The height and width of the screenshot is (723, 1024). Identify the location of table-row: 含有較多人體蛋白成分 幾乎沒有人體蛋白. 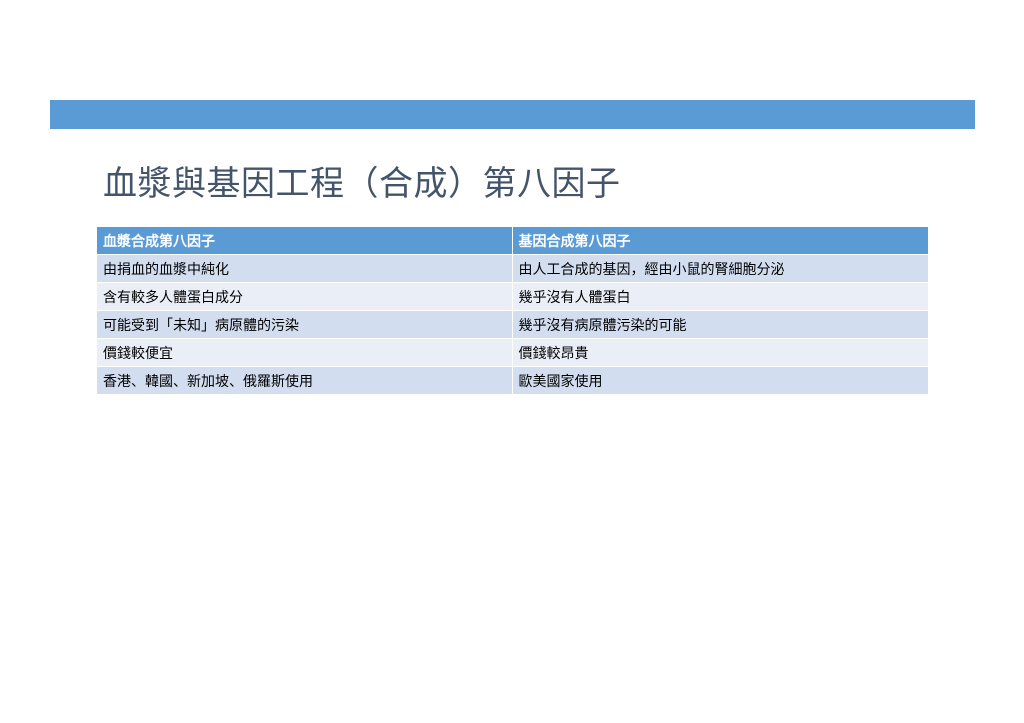
(513, 296).